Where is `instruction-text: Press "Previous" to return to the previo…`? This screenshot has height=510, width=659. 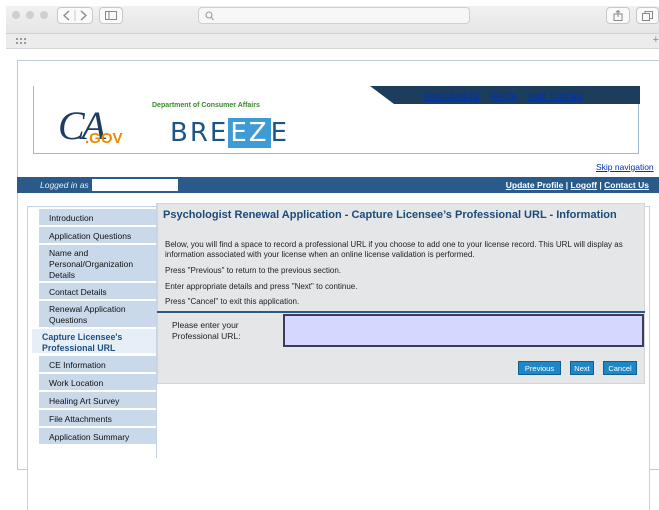
instruction-text: Press "Previous" to return to the previo… is located at coordinates (253, 270).